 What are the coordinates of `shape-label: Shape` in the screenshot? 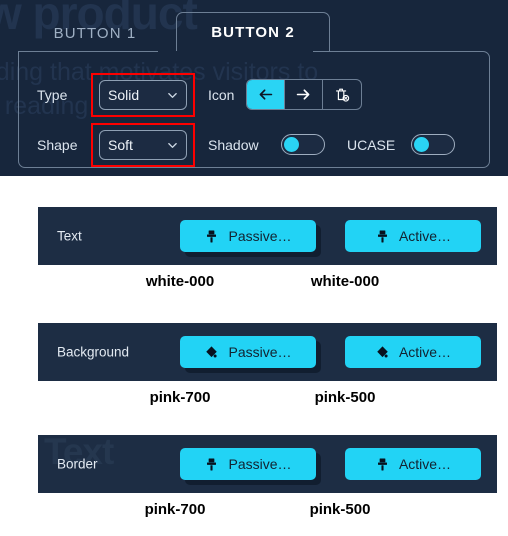 It's located at (57, 145).